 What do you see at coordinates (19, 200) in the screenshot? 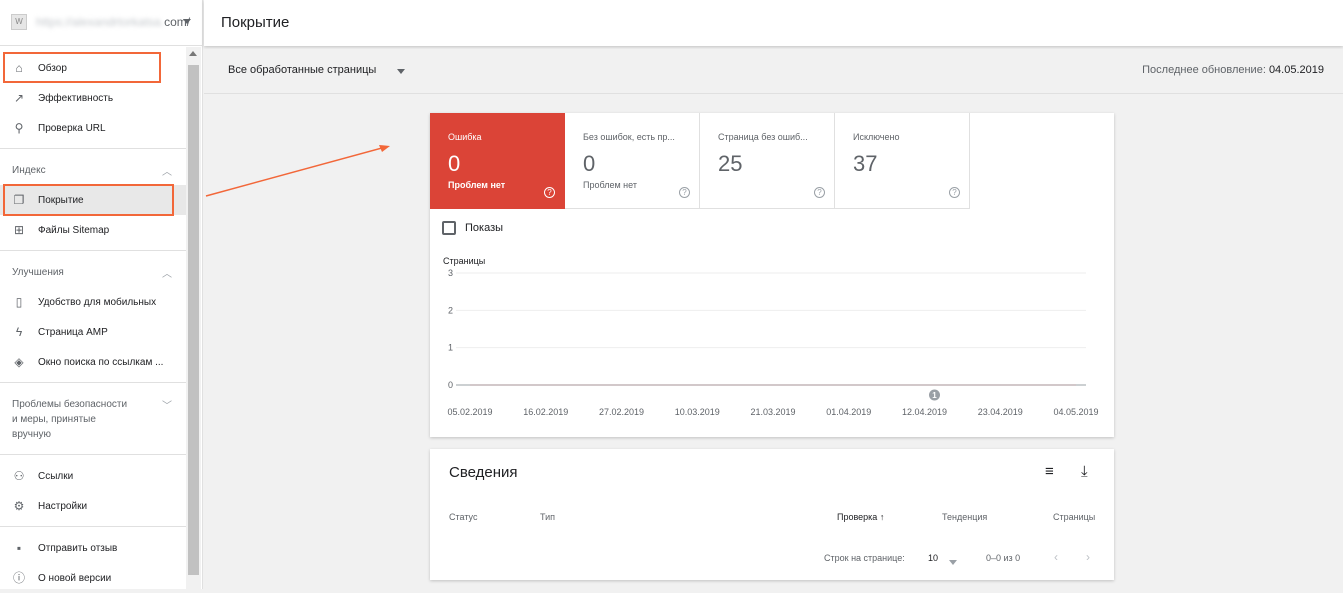
I see `copy-pages-icon: ❐` at bounding box center [19, 200].